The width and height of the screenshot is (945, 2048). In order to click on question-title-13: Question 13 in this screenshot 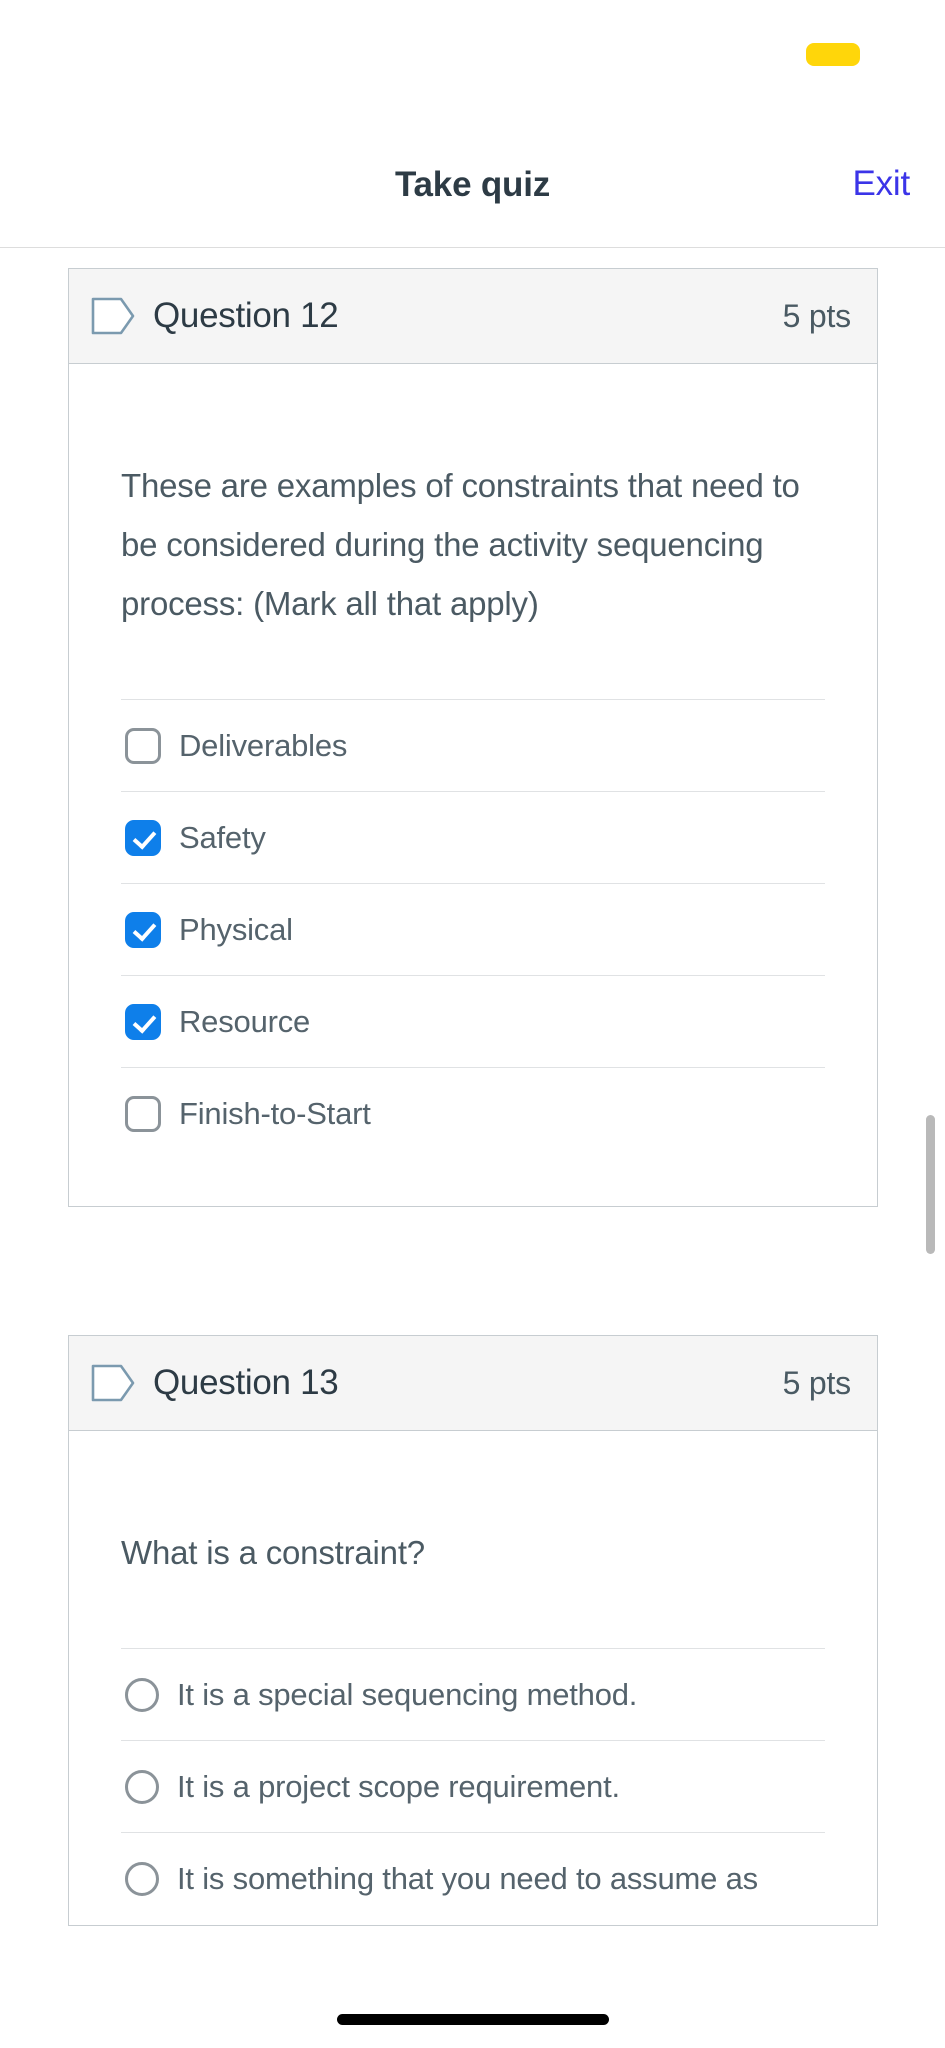, I will do `click(246, 1382)`.